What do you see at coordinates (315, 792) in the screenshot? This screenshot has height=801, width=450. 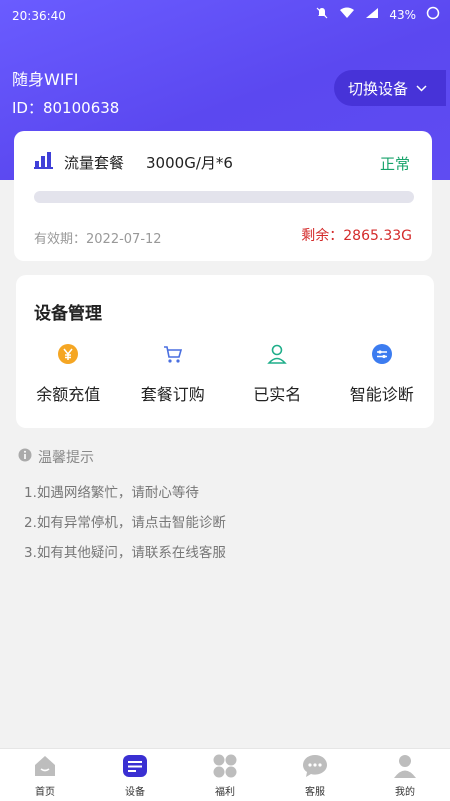 I see `tab-service-label: 客服` at bounding box center [315, 792].